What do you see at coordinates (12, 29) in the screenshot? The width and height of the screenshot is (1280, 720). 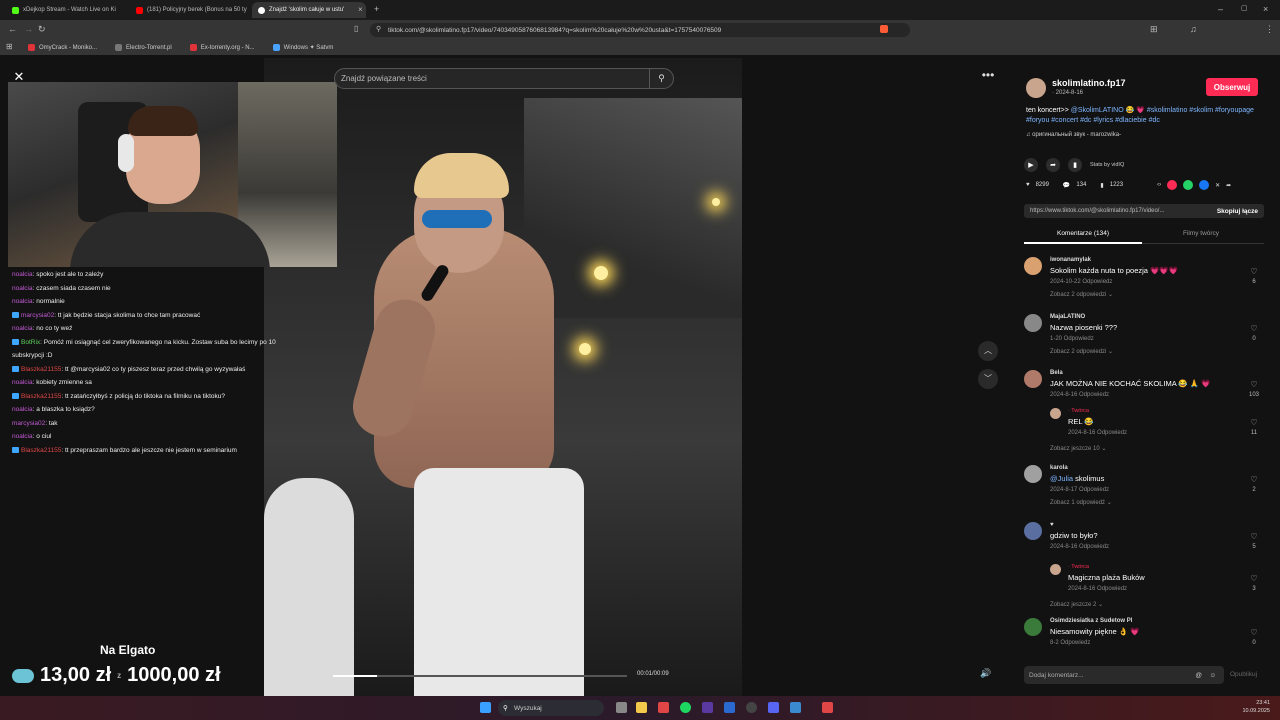 I see `back-icon: ←` at bounding box center [12, 29].